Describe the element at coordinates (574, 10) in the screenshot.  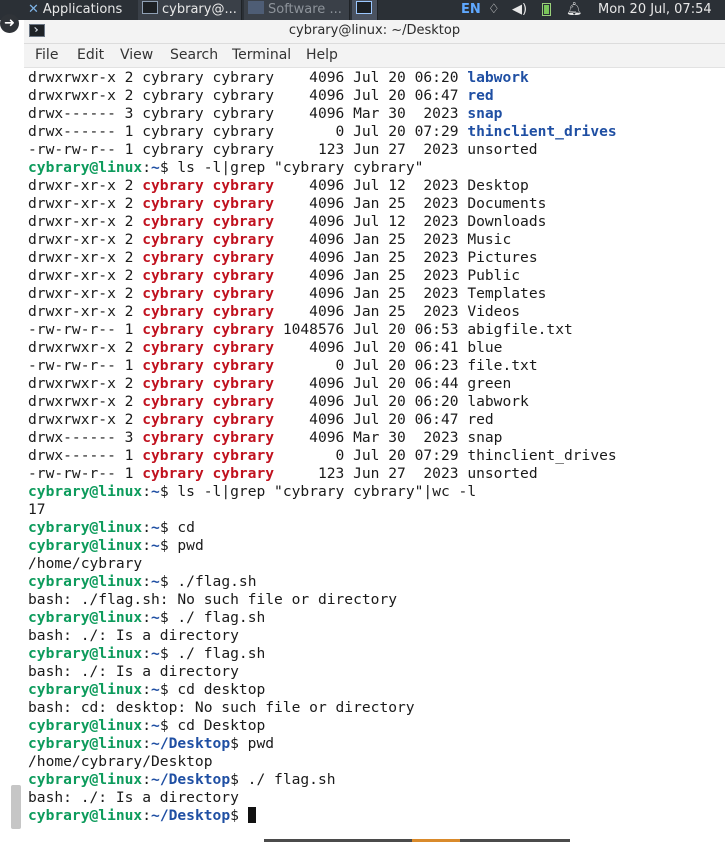
I see `notification-bell-icon: 🔔︎` at that location.